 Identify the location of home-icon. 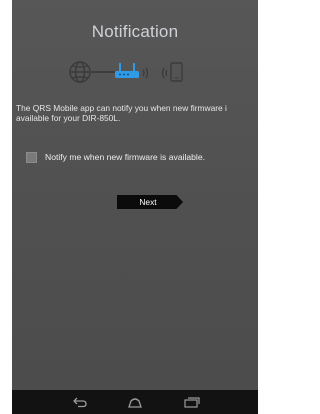
(135, 403).